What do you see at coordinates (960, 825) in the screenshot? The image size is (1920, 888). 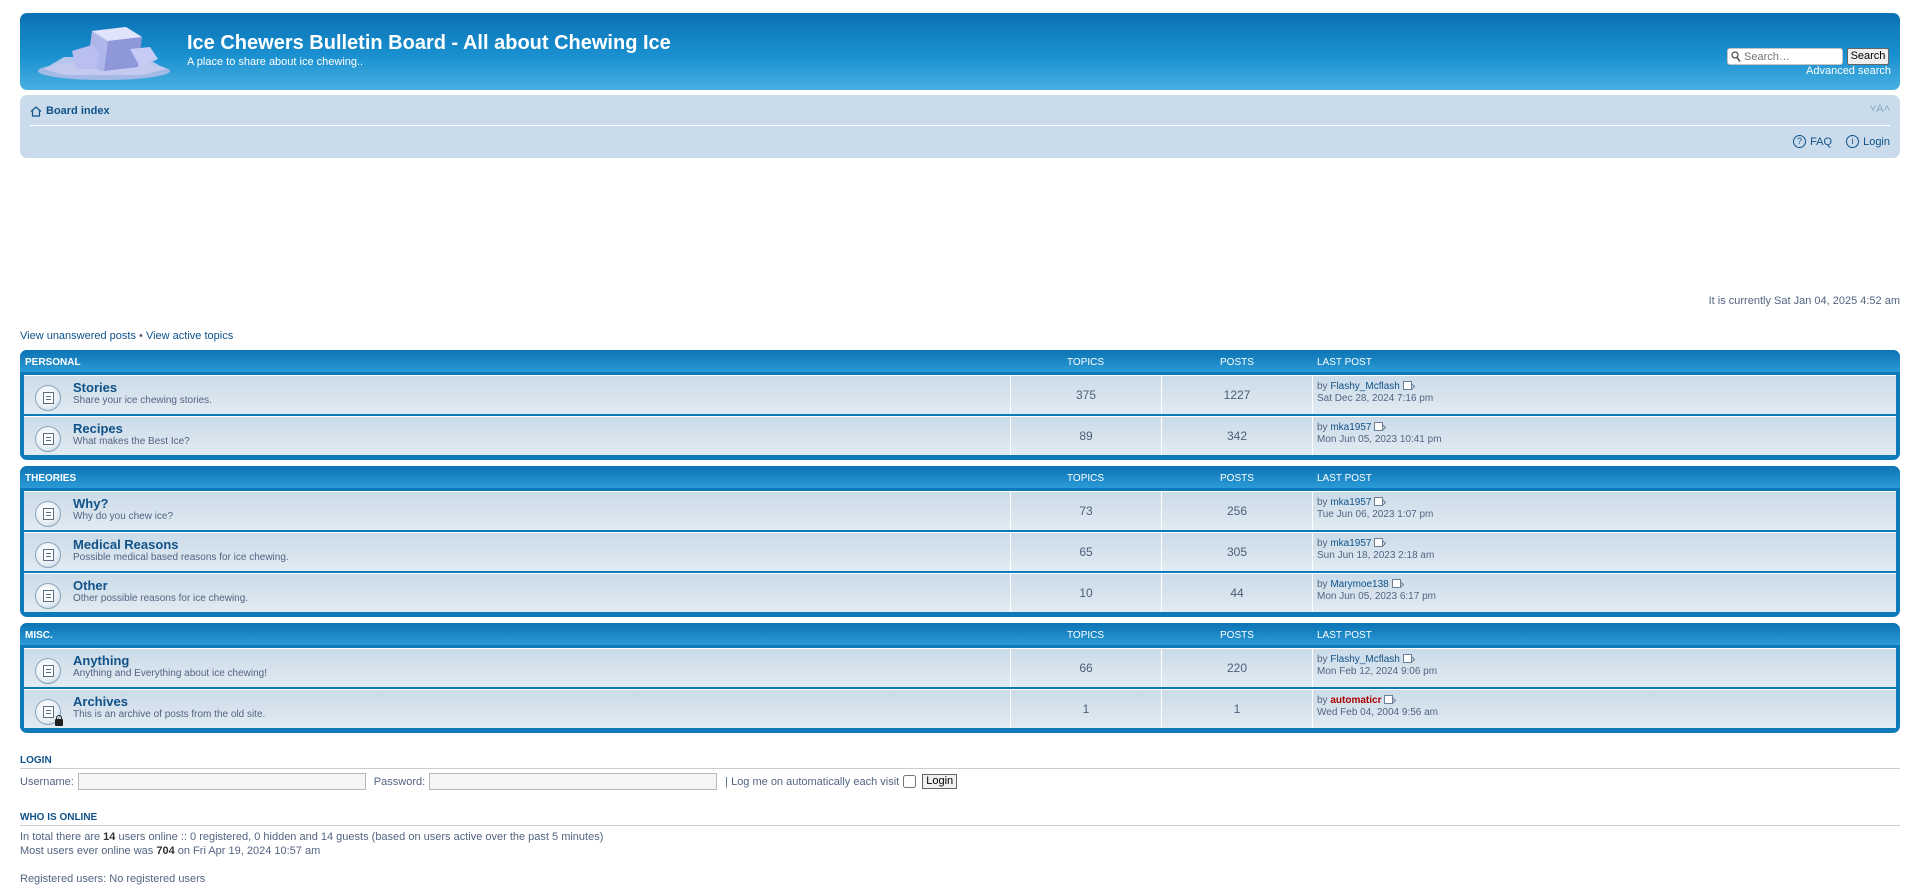 I see `online-divider` at bounding box center [960, 825].